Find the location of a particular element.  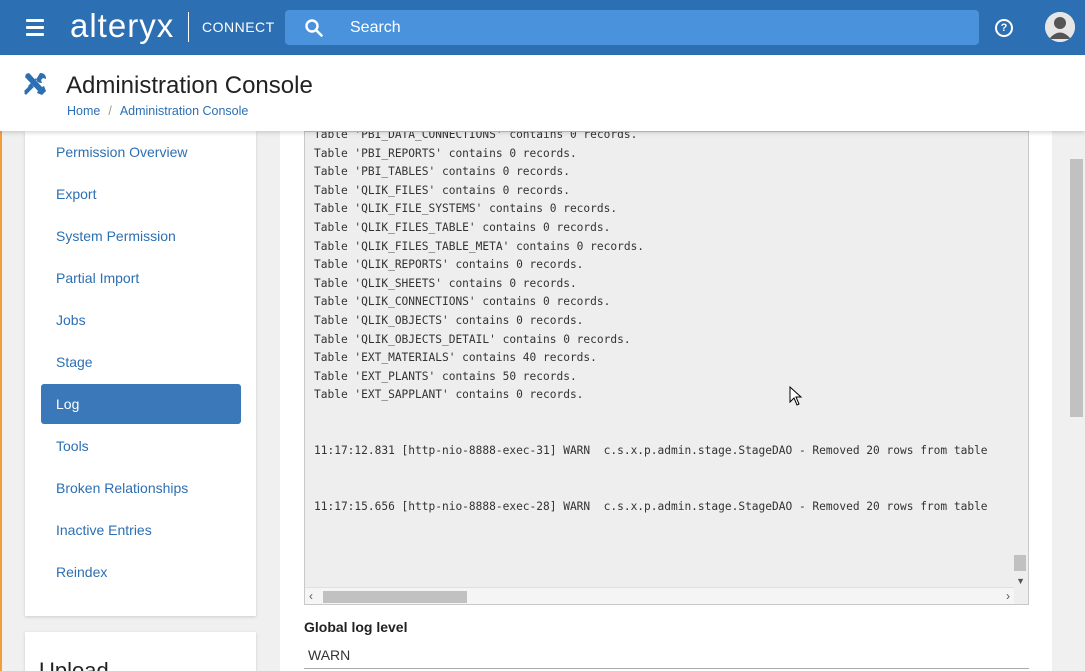

scroll-right-icon: › is located at coordinates (1008, 596).